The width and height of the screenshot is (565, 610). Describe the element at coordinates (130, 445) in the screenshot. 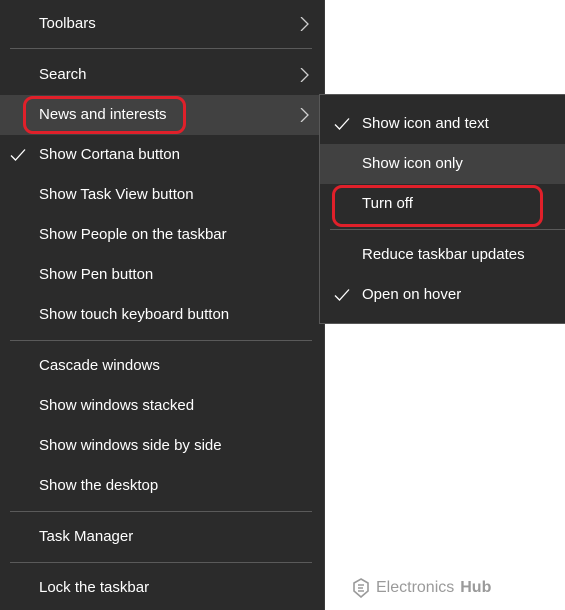

I see `menu-item-label: Show windows side by side` at that location.